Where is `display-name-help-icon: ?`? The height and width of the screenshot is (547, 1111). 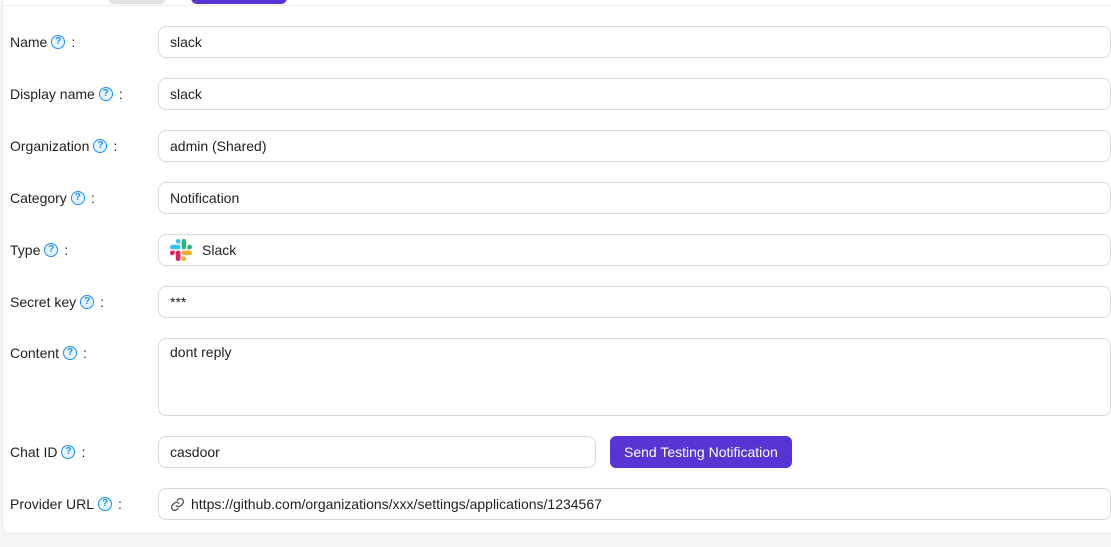
display-name-help-icon: ? is located at coordinates (105, 94).